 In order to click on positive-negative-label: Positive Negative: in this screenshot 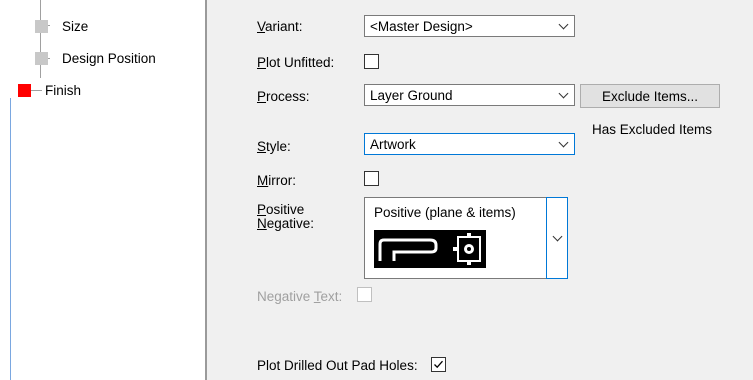, I will do `click(286, 216)`.